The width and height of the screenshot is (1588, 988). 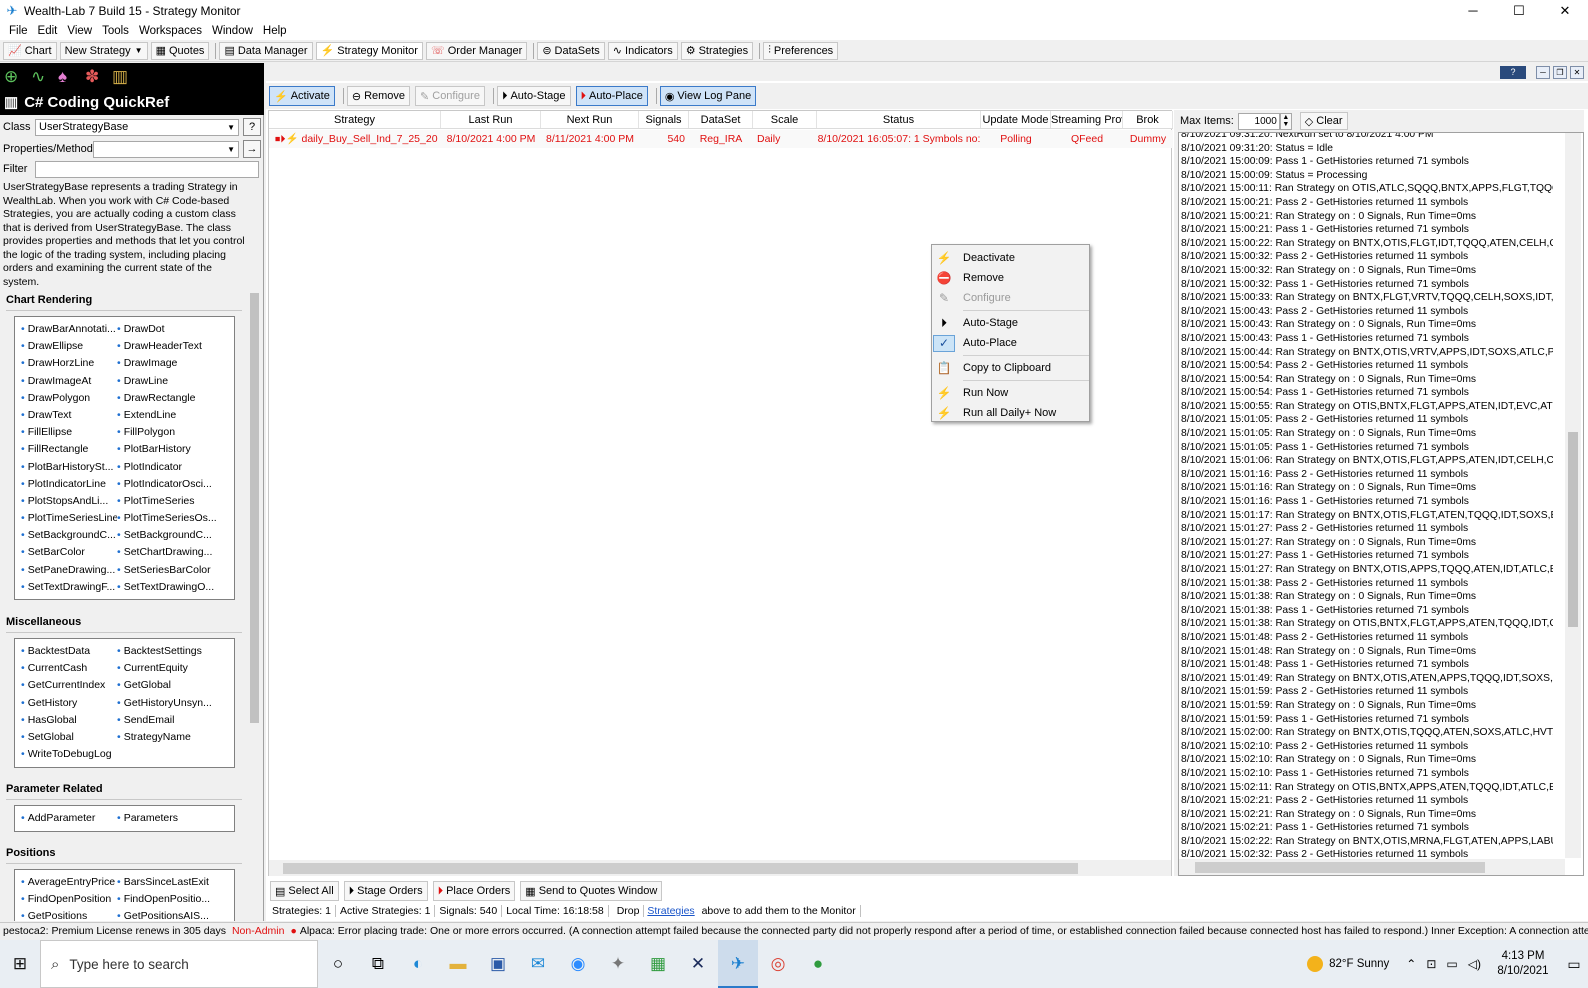 What do you see at coordinates (177, 818) in the screenshot?
I see `method-link: Parameters` at bounding box center [177, 818].